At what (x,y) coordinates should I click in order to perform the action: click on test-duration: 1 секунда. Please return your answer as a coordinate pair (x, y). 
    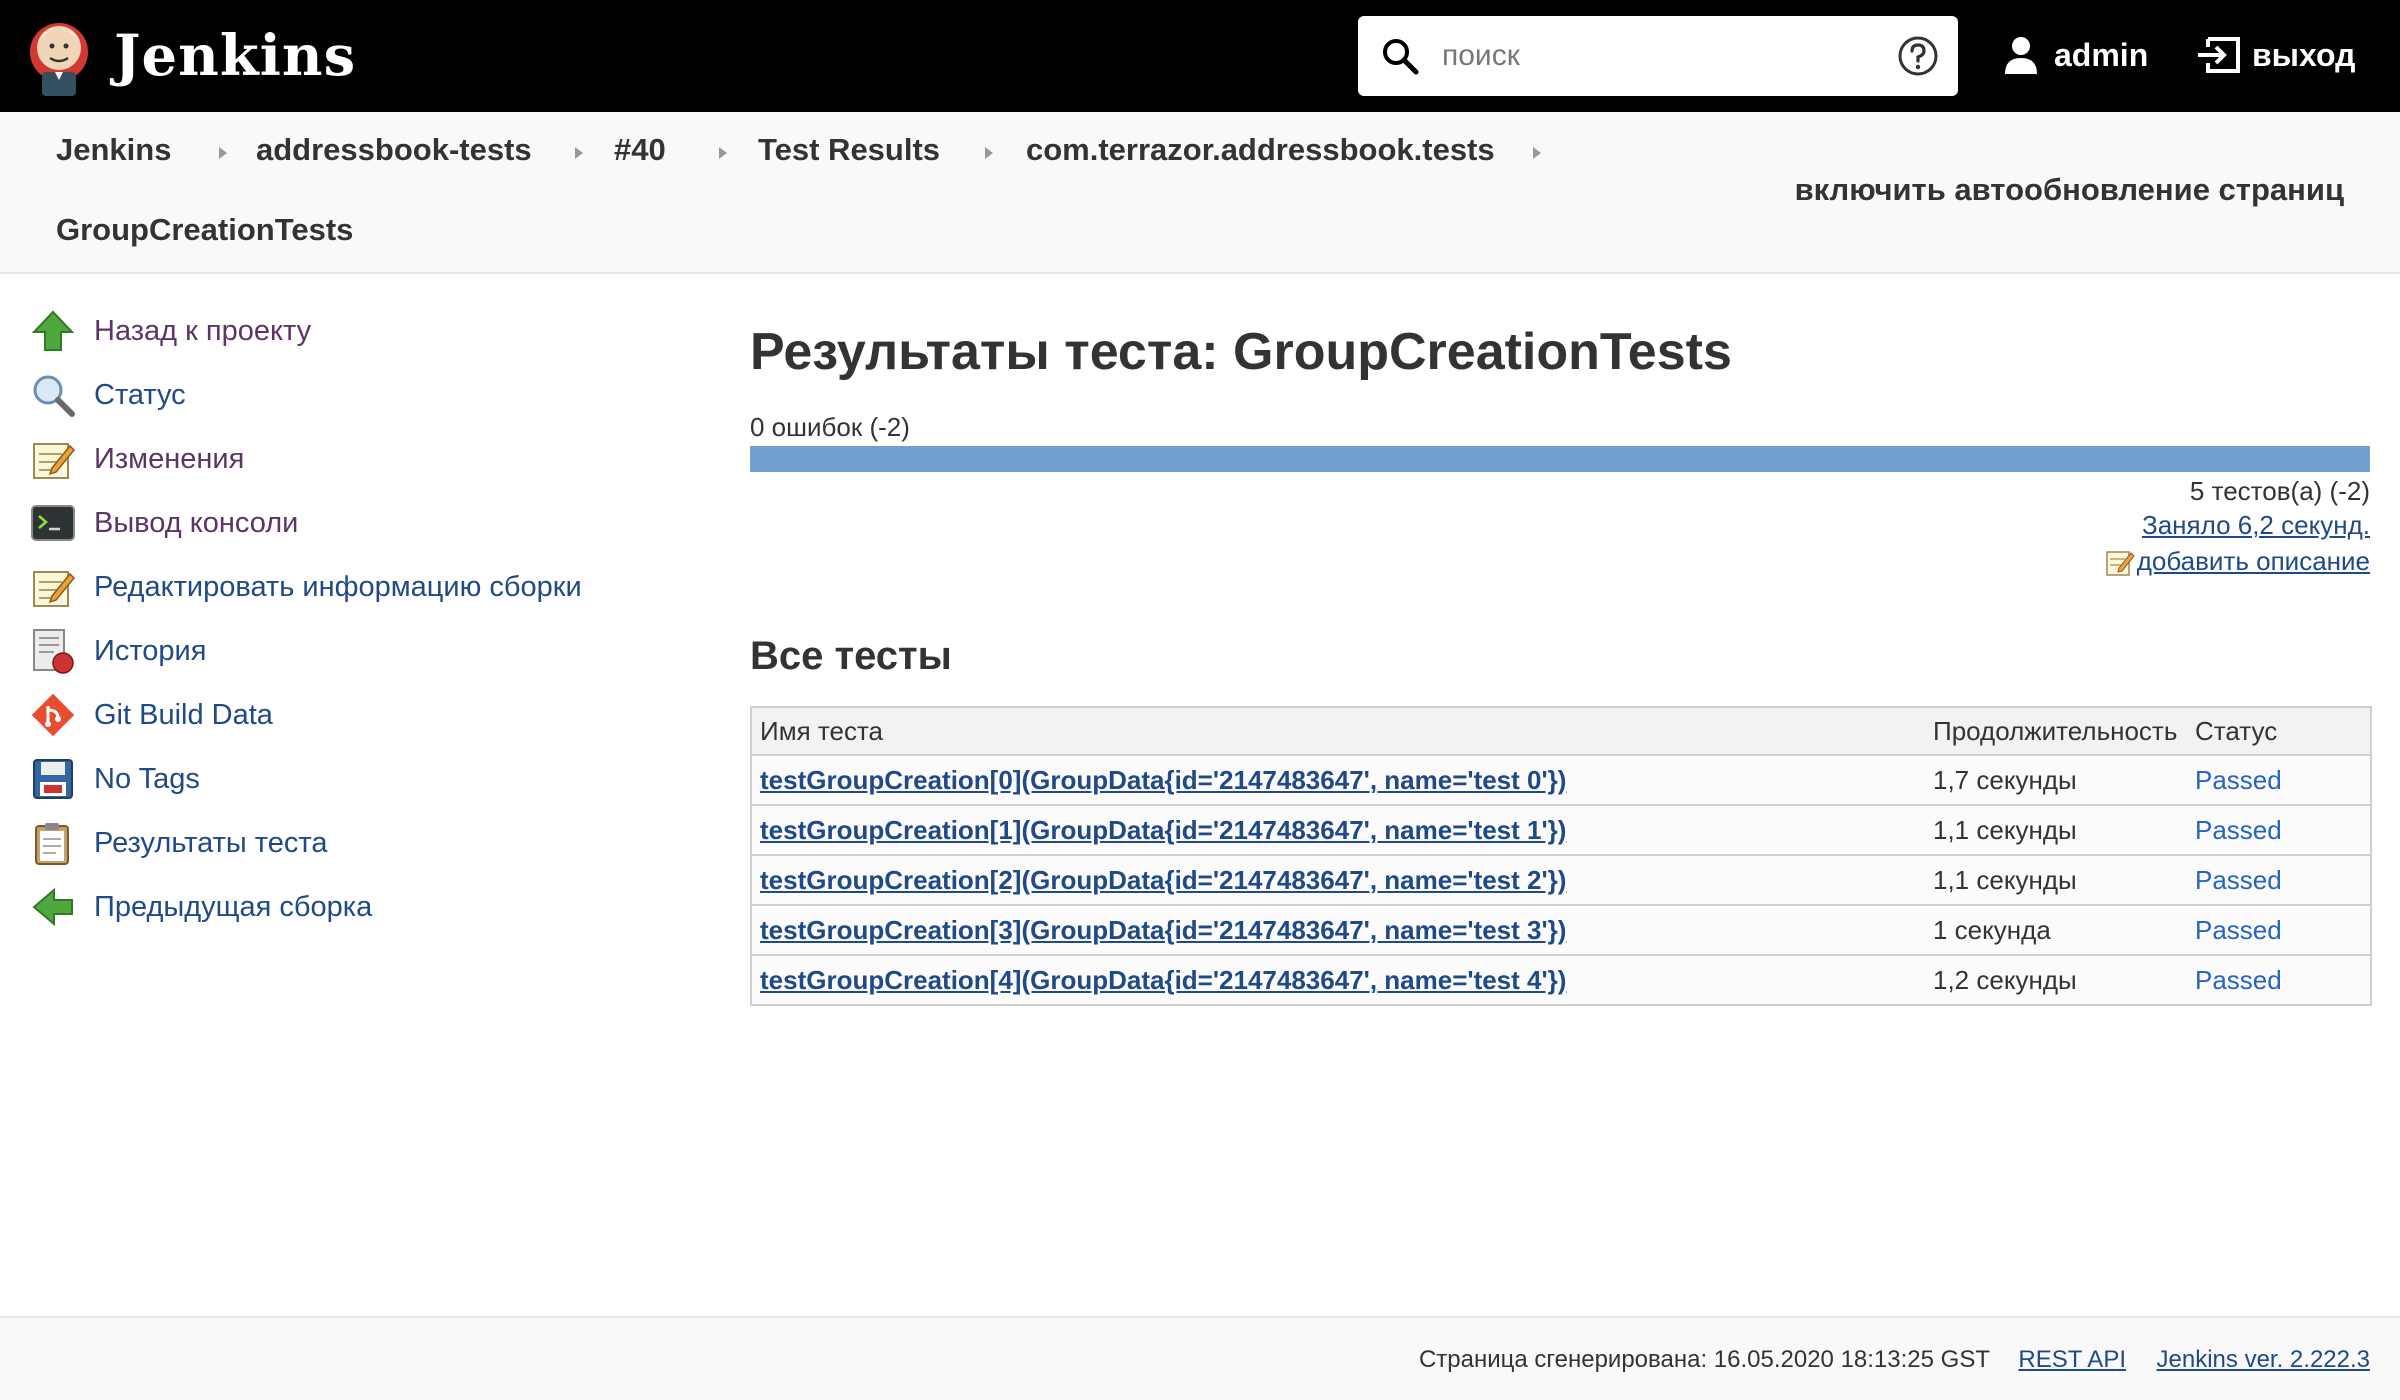
    Looking at the image, I should click on (2056, 930).